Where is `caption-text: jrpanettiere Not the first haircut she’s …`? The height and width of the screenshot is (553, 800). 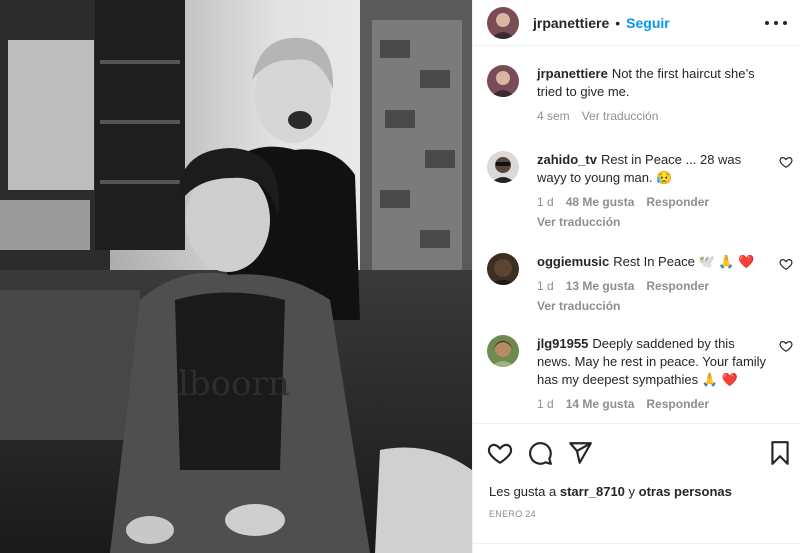
caption-text: jrpanettiere Not the first haircut she’s … is located at coordinates (652, 83).